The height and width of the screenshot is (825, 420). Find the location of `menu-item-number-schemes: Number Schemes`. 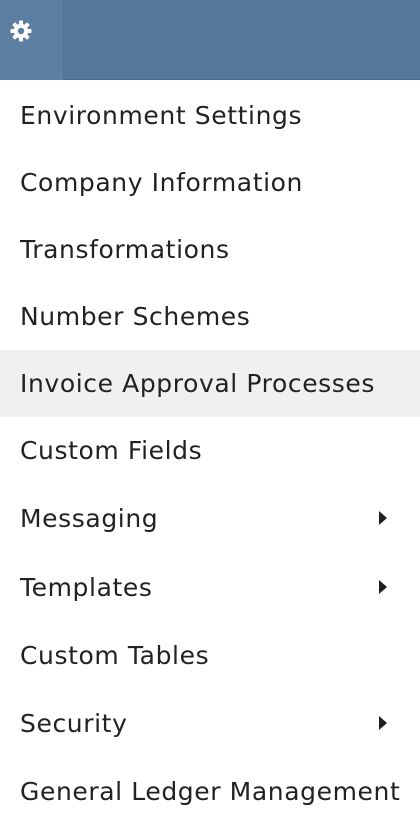

menu-item-number-schemes: Number Schemes is located at coordinates (210, 316).